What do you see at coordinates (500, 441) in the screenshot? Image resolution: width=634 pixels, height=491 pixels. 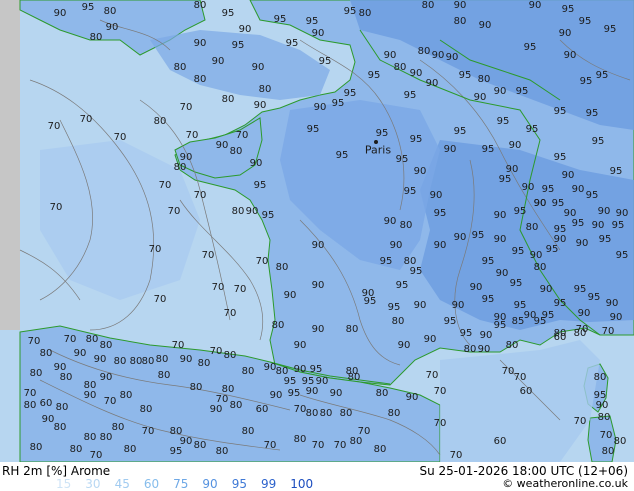 I see `rh-value-label: 60` at bounding box center [500, 441].